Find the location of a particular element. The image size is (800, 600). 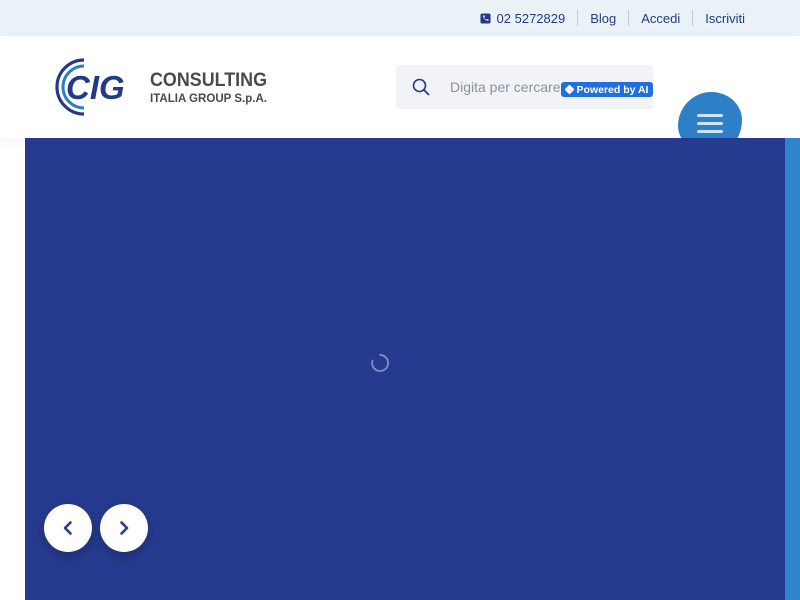

chevron-right-icon is located at coordinates (124, 528).